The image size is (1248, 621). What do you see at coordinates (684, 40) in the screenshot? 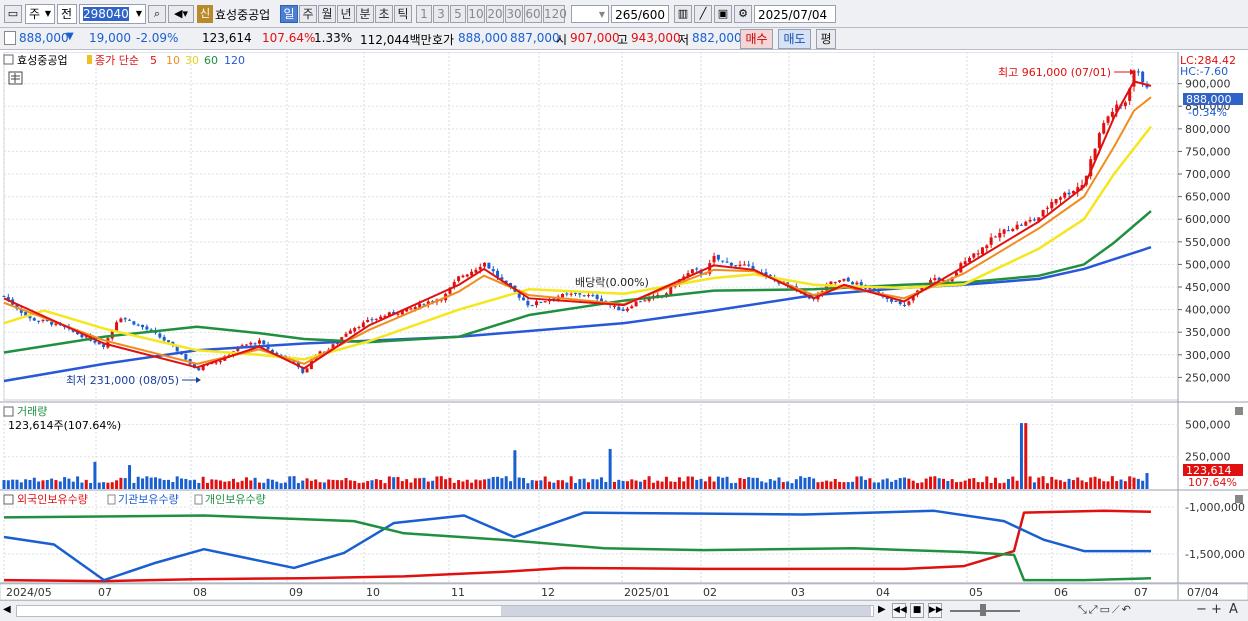
I see `low-label: 저` at bounding box center [684, 40].